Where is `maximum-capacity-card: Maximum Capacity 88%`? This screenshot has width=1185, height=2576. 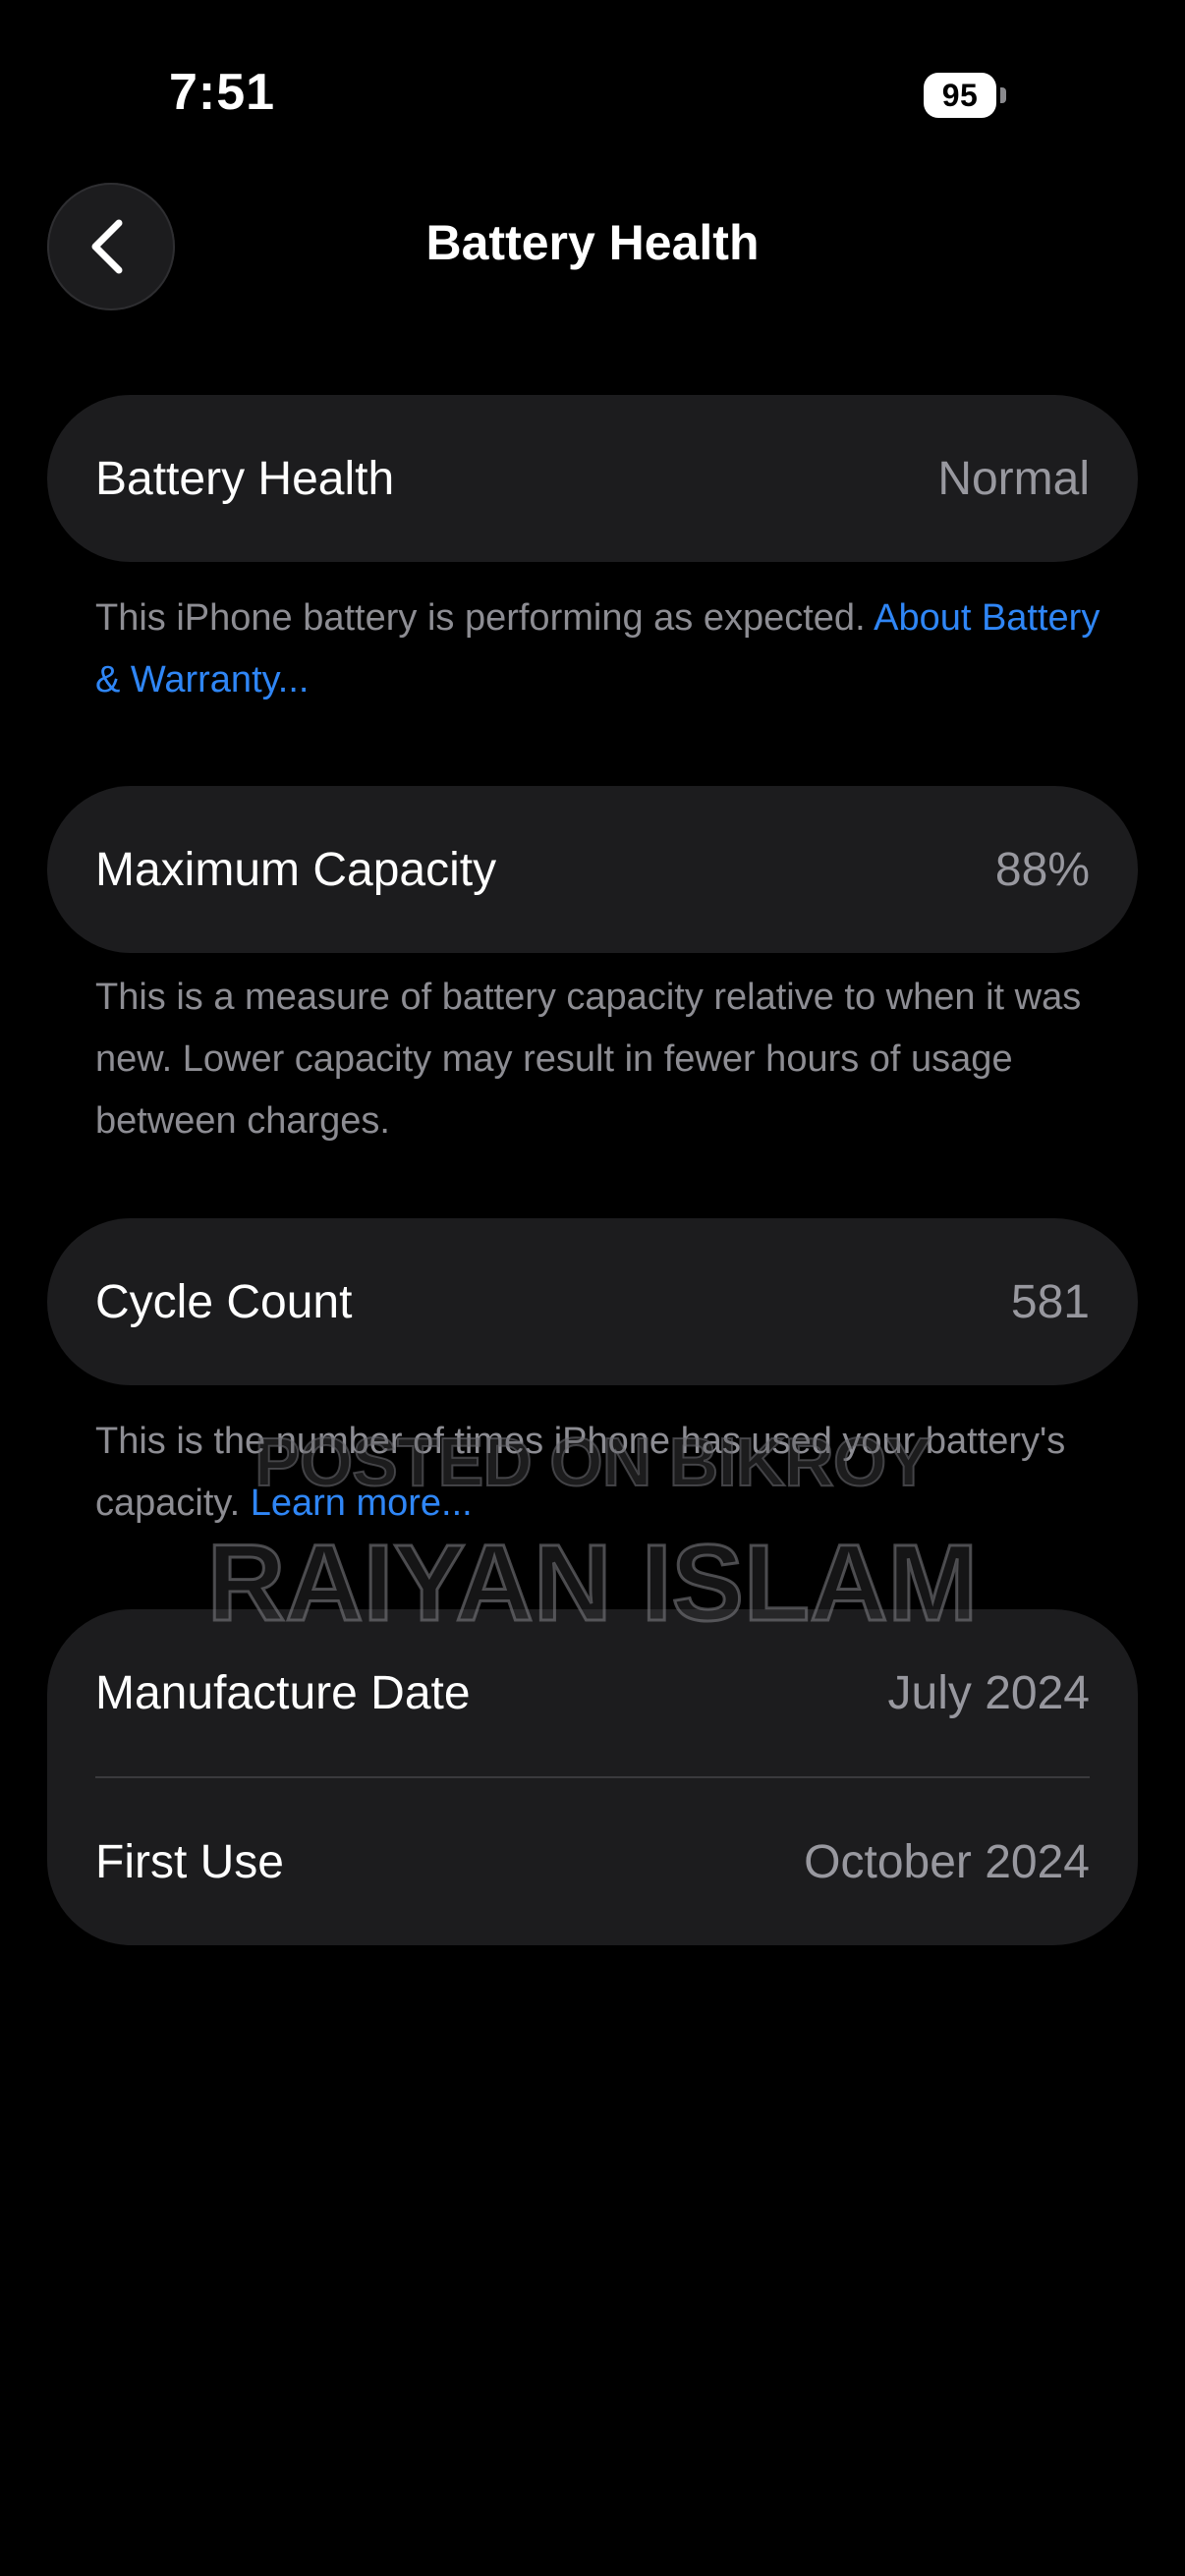
maximum-capacity-card: Maximum Capacity 88% is located at coordinates (592, 869).